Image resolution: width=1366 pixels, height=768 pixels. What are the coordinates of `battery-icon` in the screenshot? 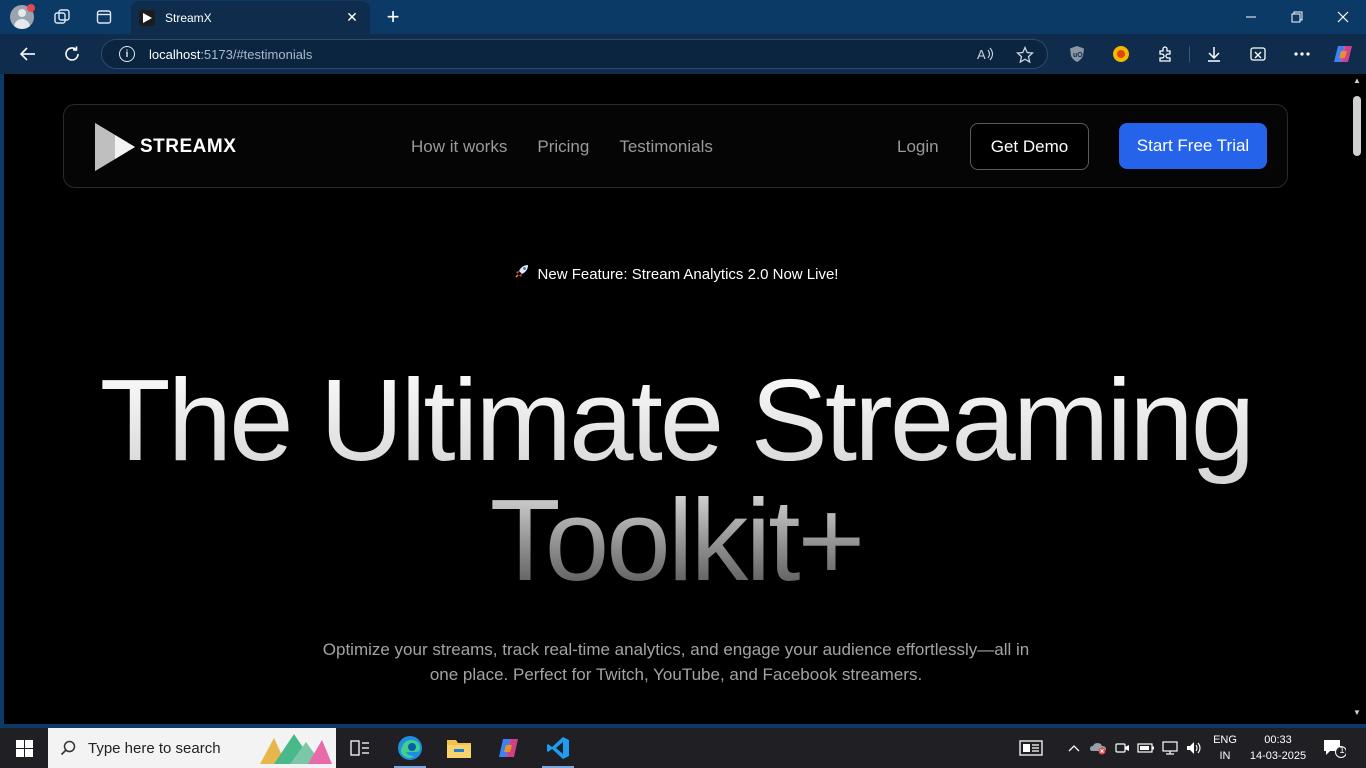 It's located at (1146, 748).